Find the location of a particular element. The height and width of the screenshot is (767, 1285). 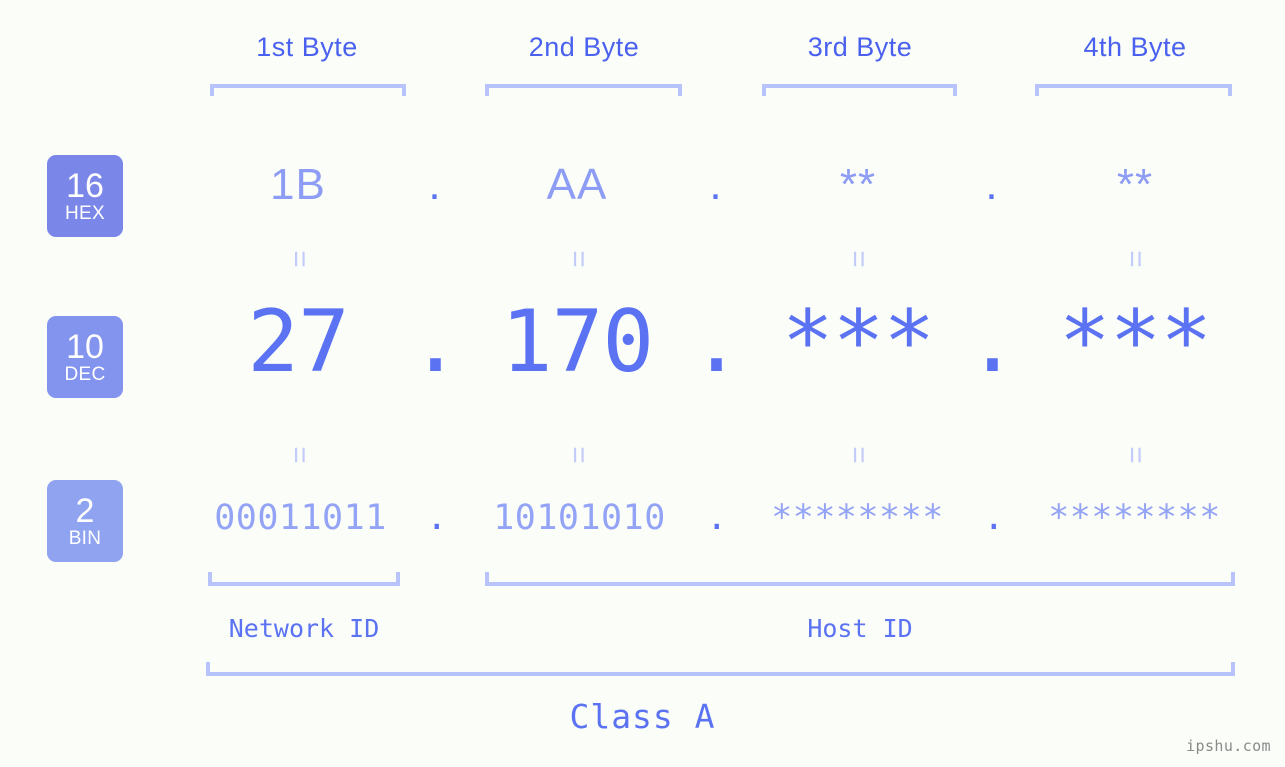

class-label: Class A is located at coordinates (642, 716).